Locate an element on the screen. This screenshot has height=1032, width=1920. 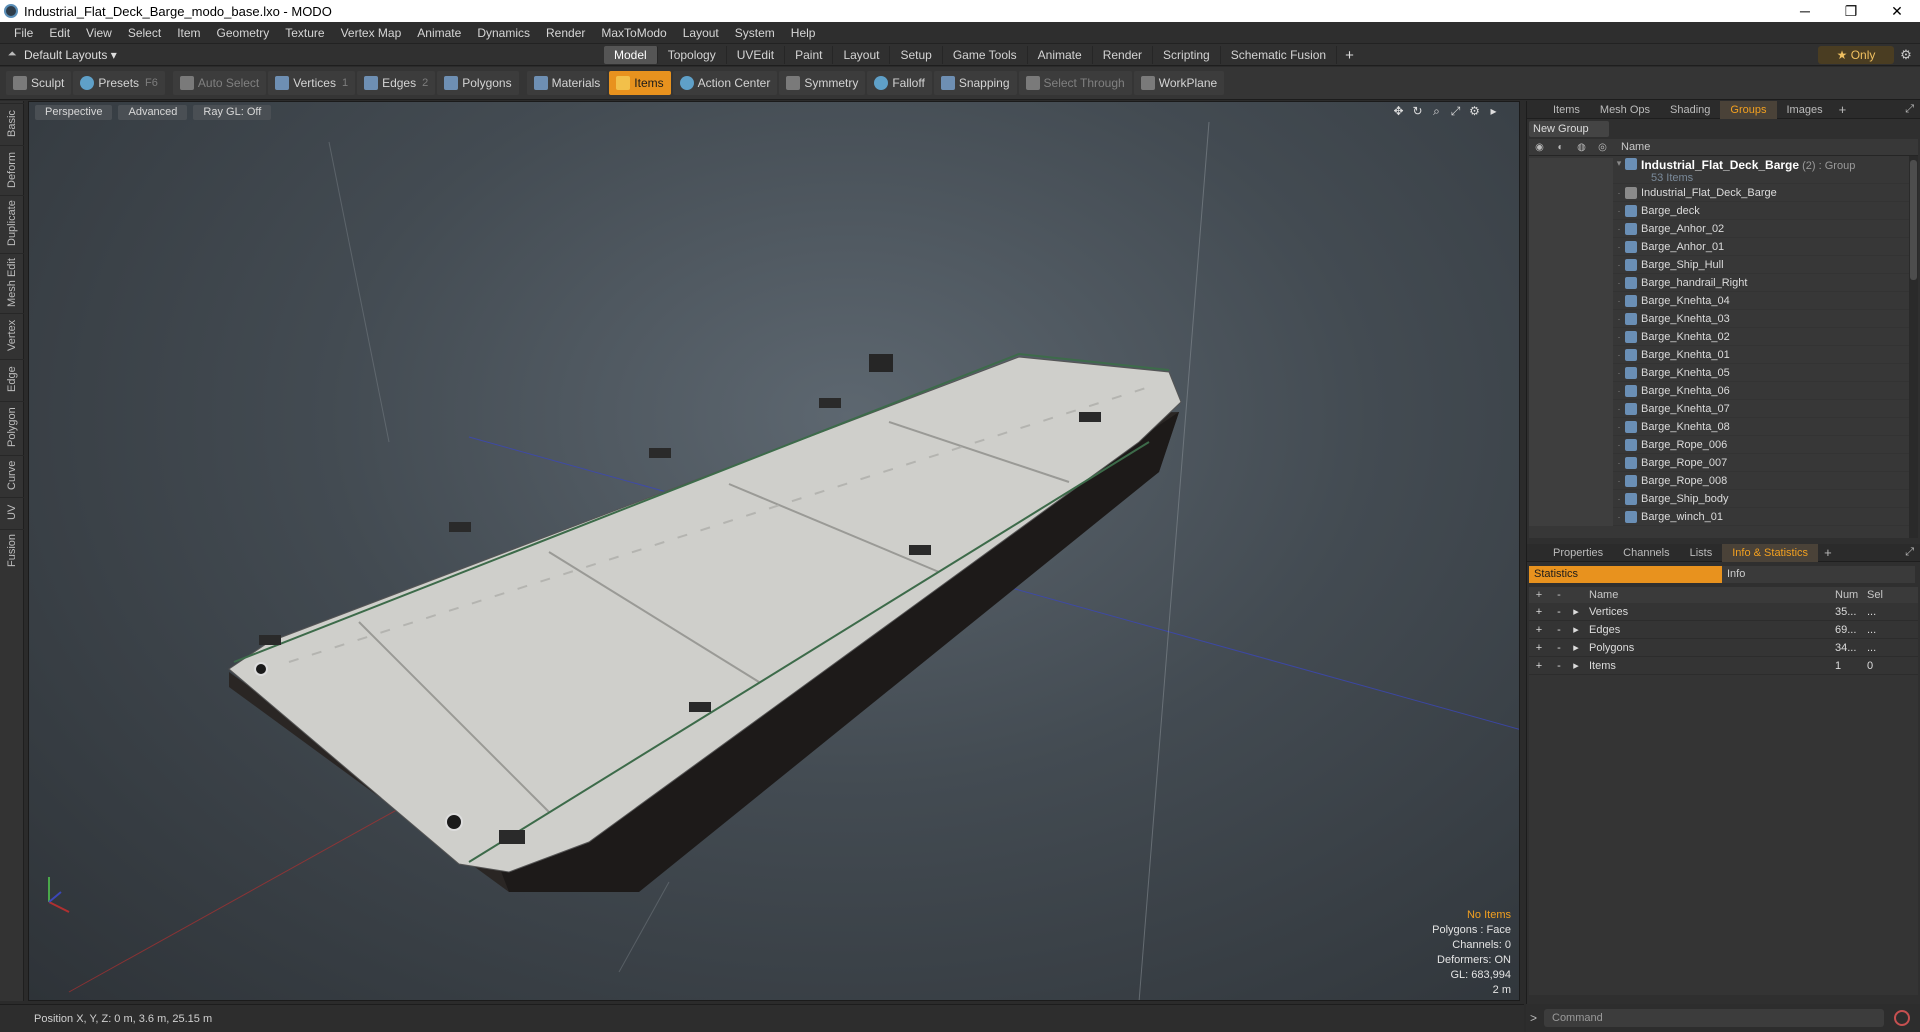
layout-dropdown: Default Layouts ▾ is located at coordinates (84, 55).